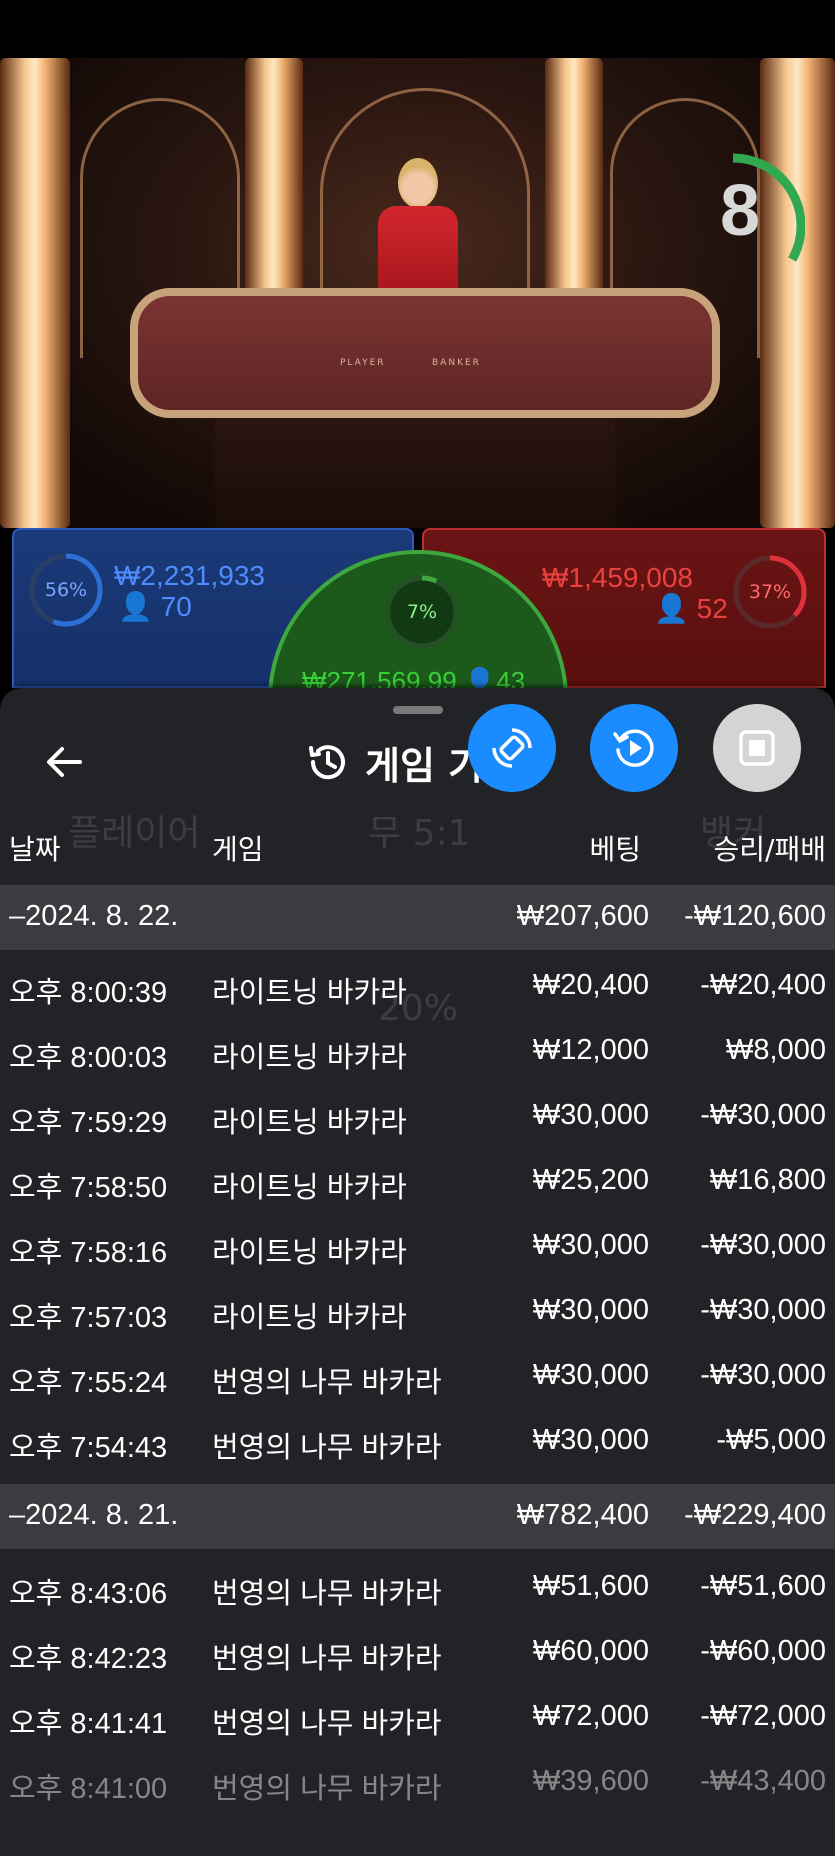 This screenshot has width=835, height=1856. Describe the element at coordinates (763, 1781) in the screenshot. I see `row-result: -₩43,400` at that location.